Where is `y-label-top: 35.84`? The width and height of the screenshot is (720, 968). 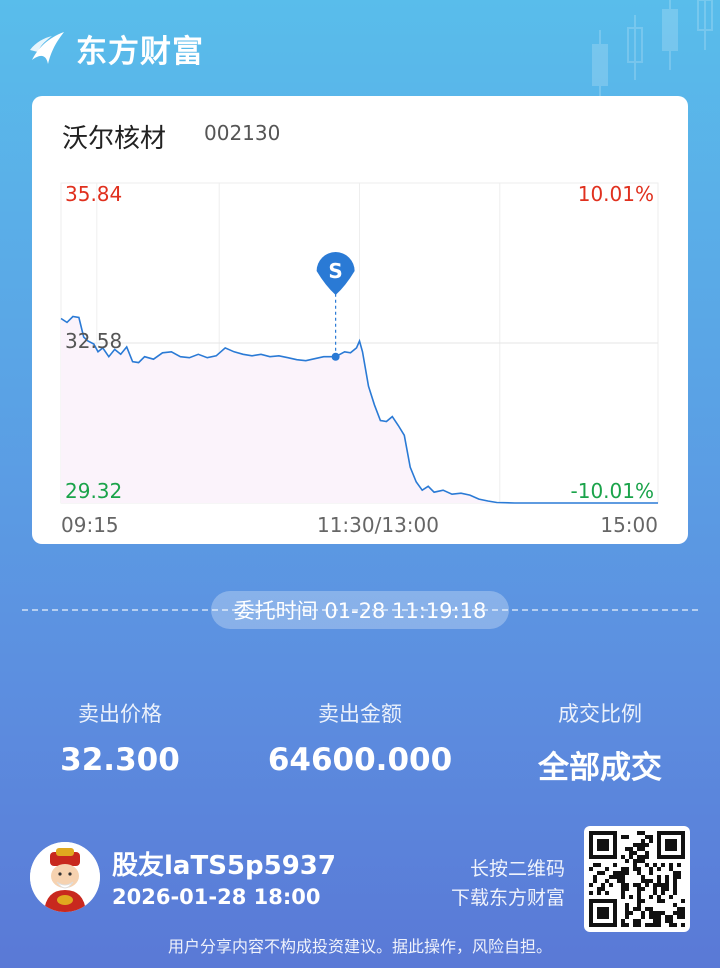
y-label-top: 35.84 is located at coordinates (93, 194).